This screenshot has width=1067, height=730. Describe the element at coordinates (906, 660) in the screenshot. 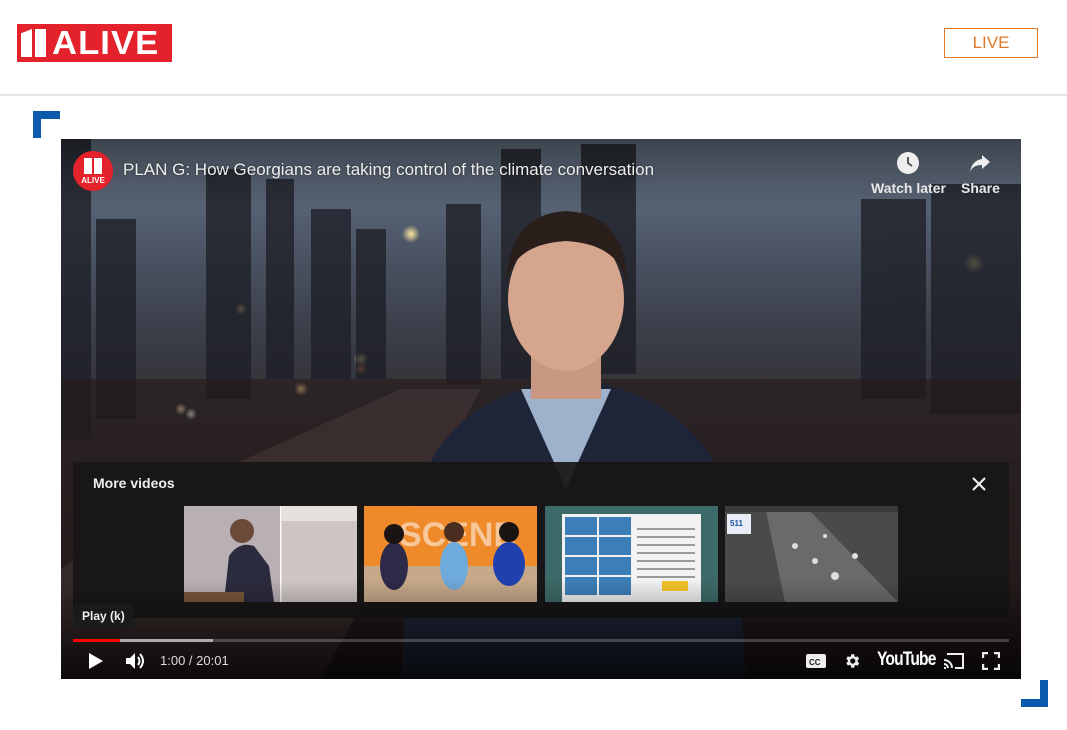

I see `youtube-logo: YouTube` at that location.